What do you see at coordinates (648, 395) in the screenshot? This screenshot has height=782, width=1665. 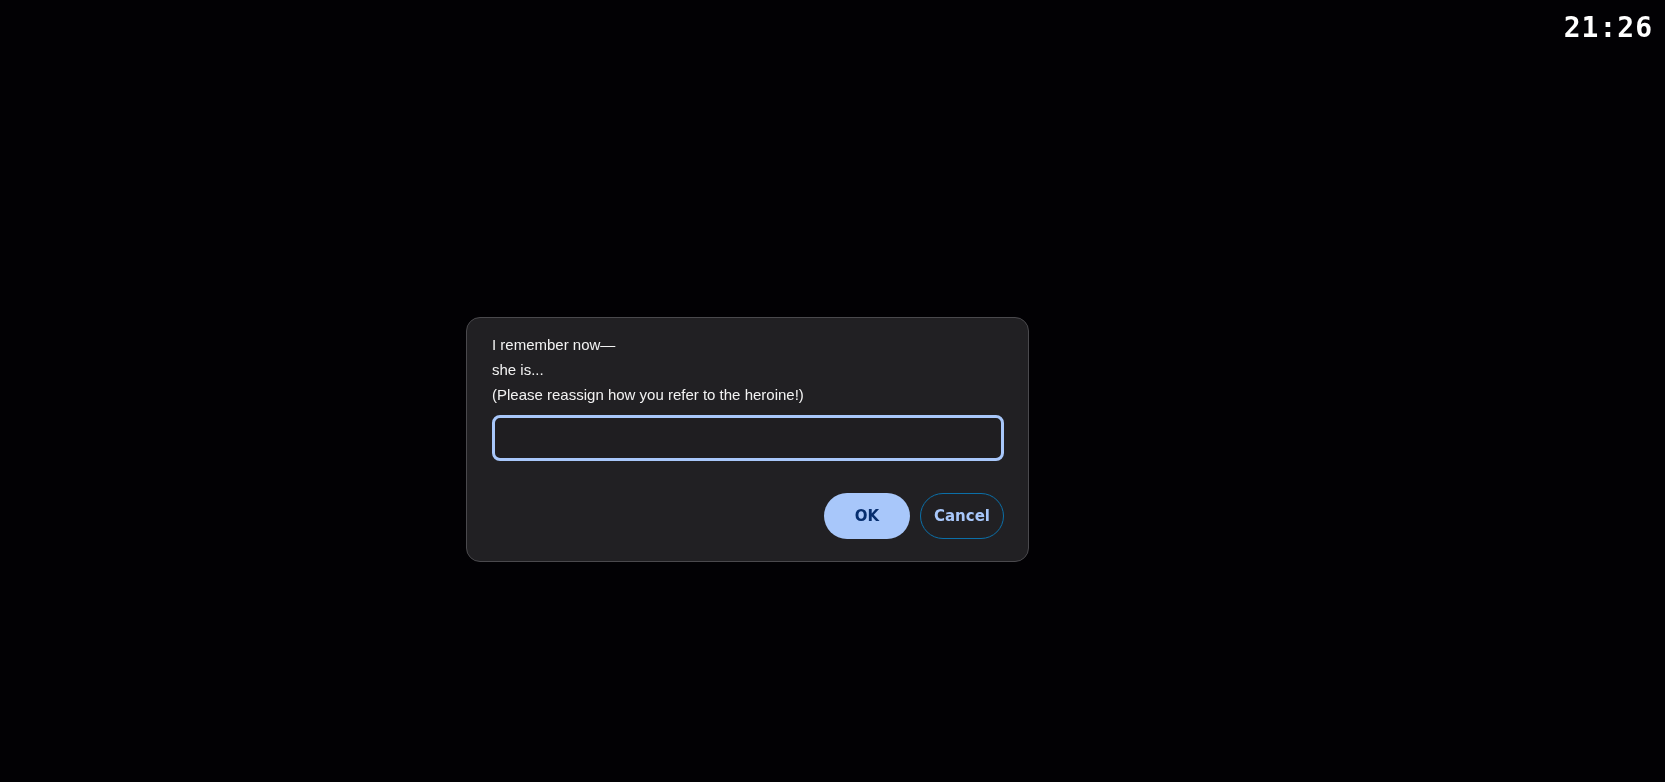 I see `message-line: (Please reassign how you refer to the heroine!)` at bounding box center [648, 395].